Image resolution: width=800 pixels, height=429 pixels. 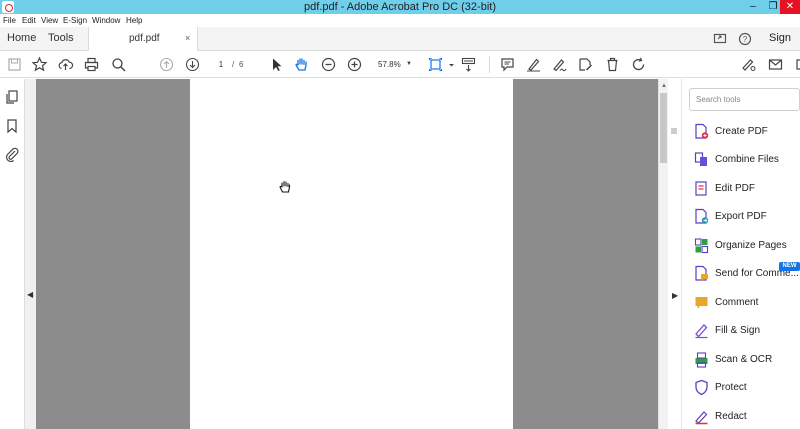 I want to click on print-icon, so click(x=91, y=64).